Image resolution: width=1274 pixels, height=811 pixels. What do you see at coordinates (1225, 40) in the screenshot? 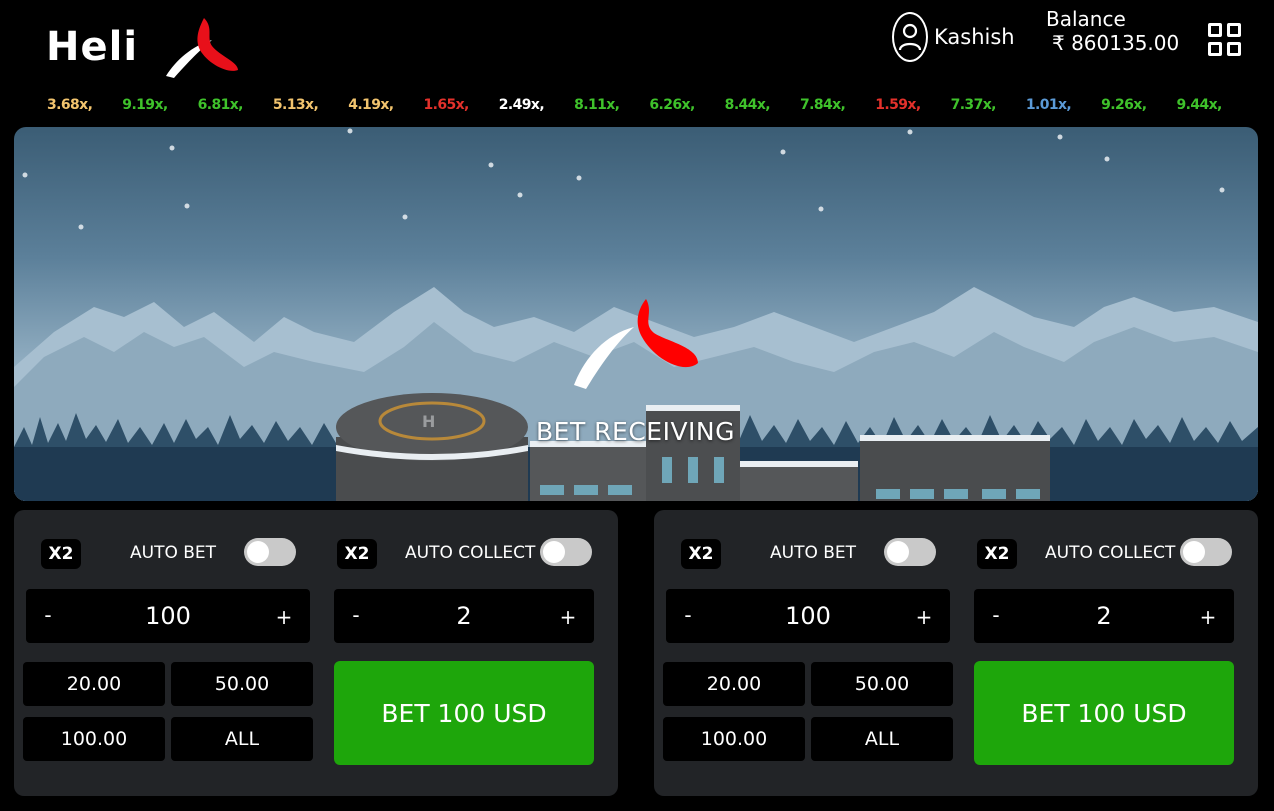
I see `grid-menu-icon` at bounding box center [1225, 40].